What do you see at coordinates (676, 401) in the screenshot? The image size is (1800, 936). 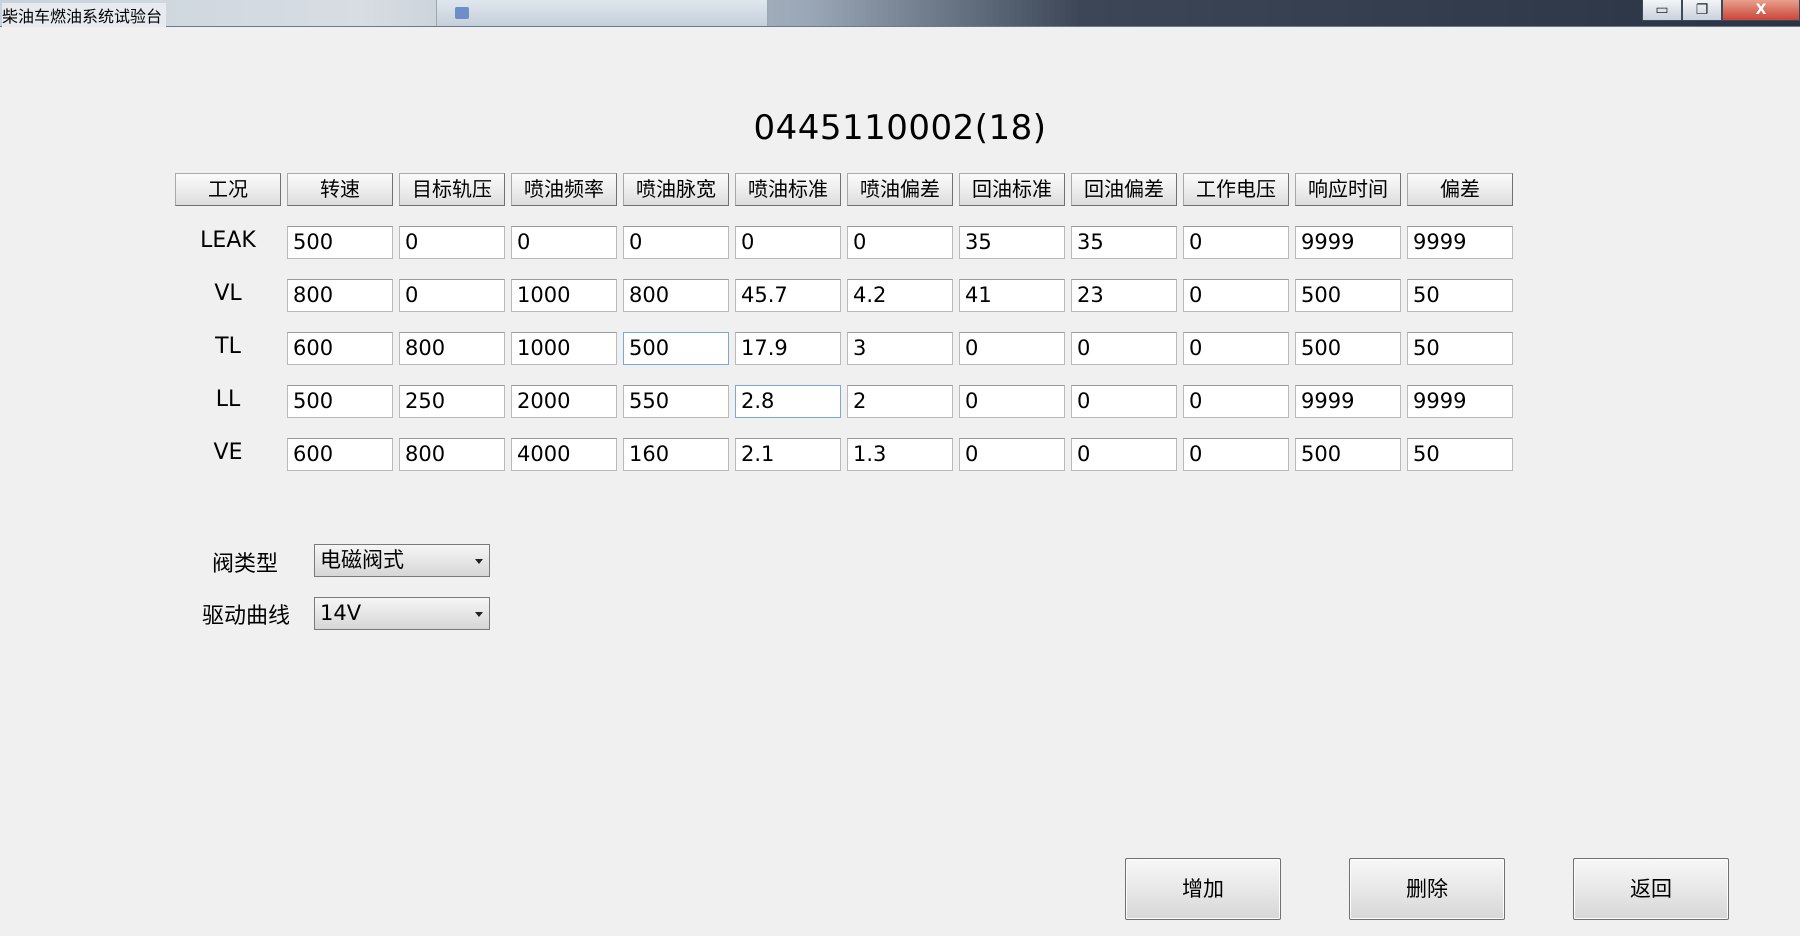 I see `table-cell: 550` at bounding box center [676, 401].